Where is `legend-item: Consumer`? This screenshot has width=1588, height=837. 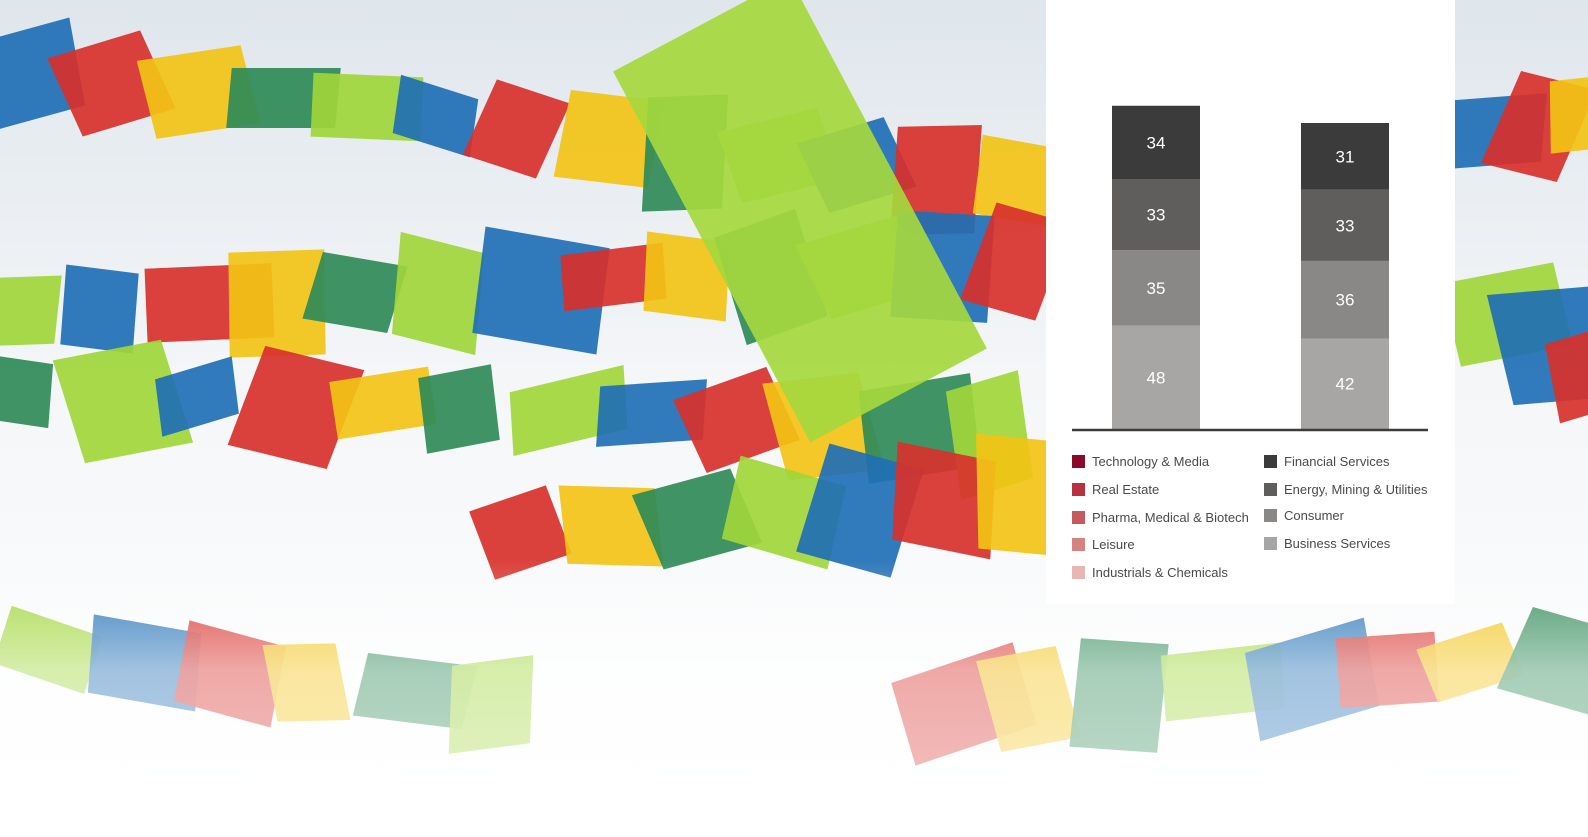
legend-item: Consumer is located at coordinates (1304, 515).